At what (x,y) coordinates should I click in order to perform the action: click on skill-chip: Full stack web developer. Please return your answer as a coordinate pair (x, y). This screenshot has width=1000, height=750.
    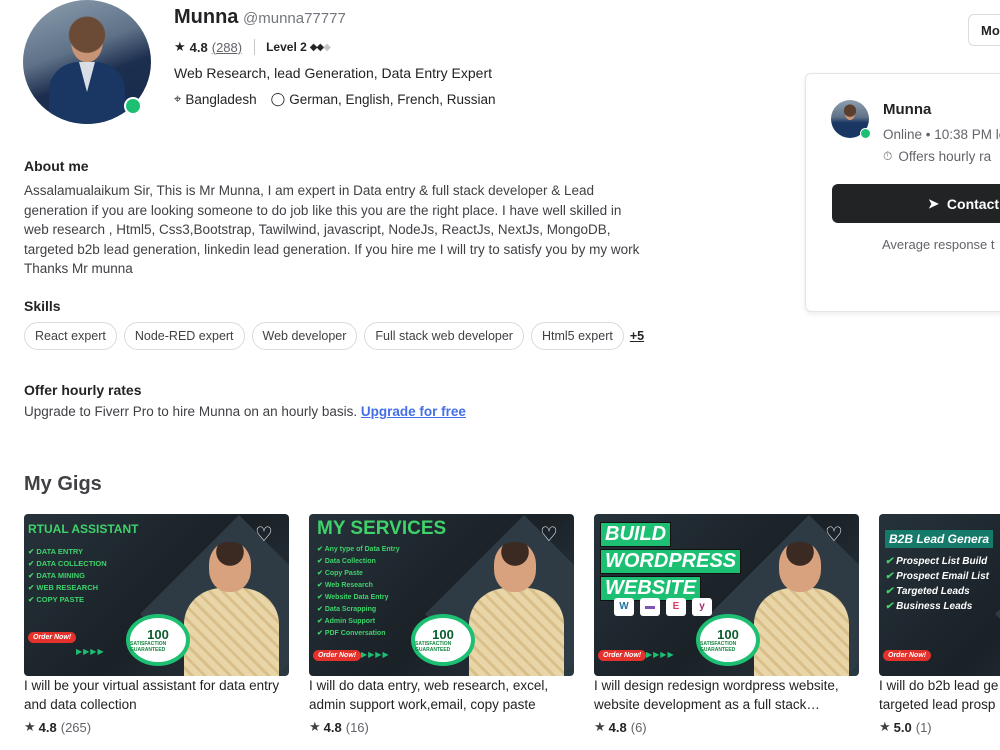
    Looking at the image, I should click on (444, 336).